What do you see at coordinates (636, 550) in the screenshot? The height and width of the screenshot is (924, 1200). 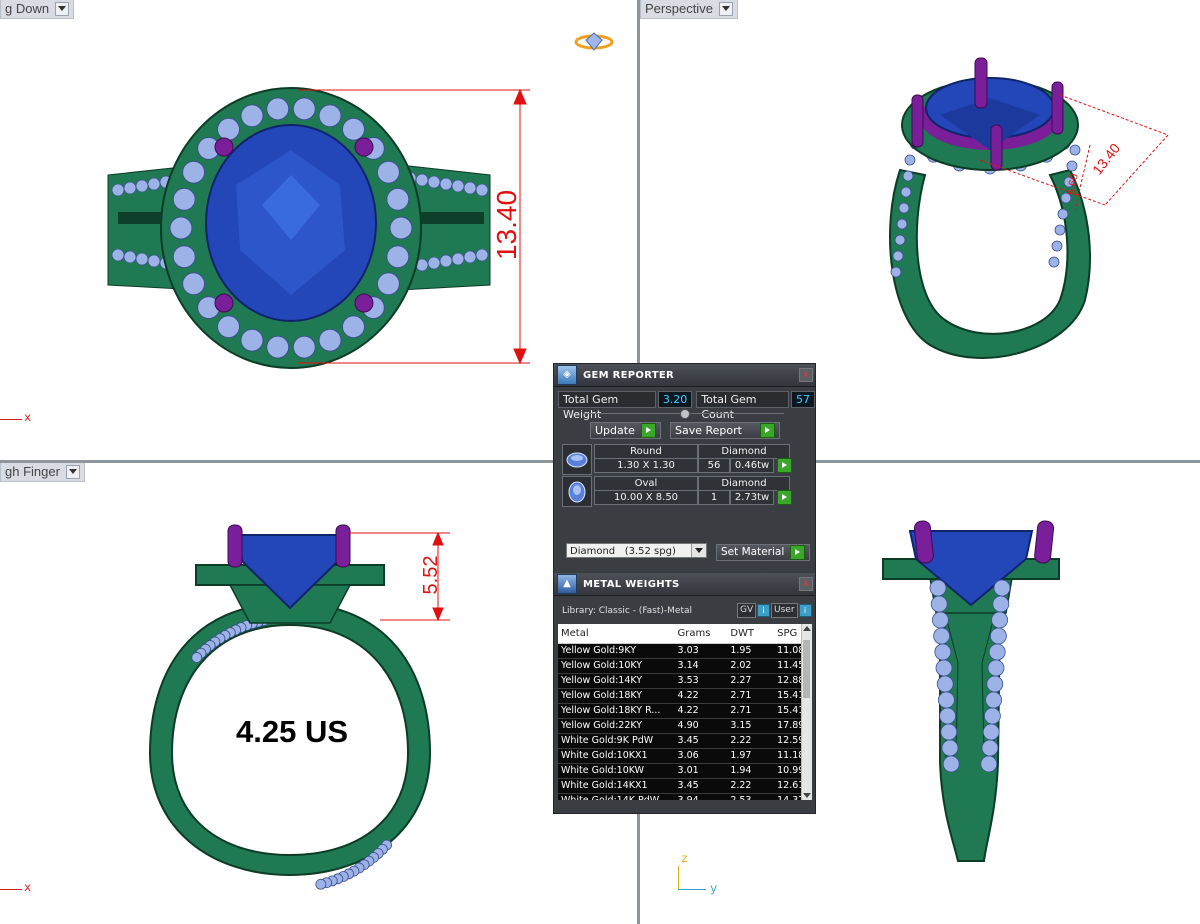 I see `material-select: Diamond (3.52 spg)` at bounding box center [636, 550].